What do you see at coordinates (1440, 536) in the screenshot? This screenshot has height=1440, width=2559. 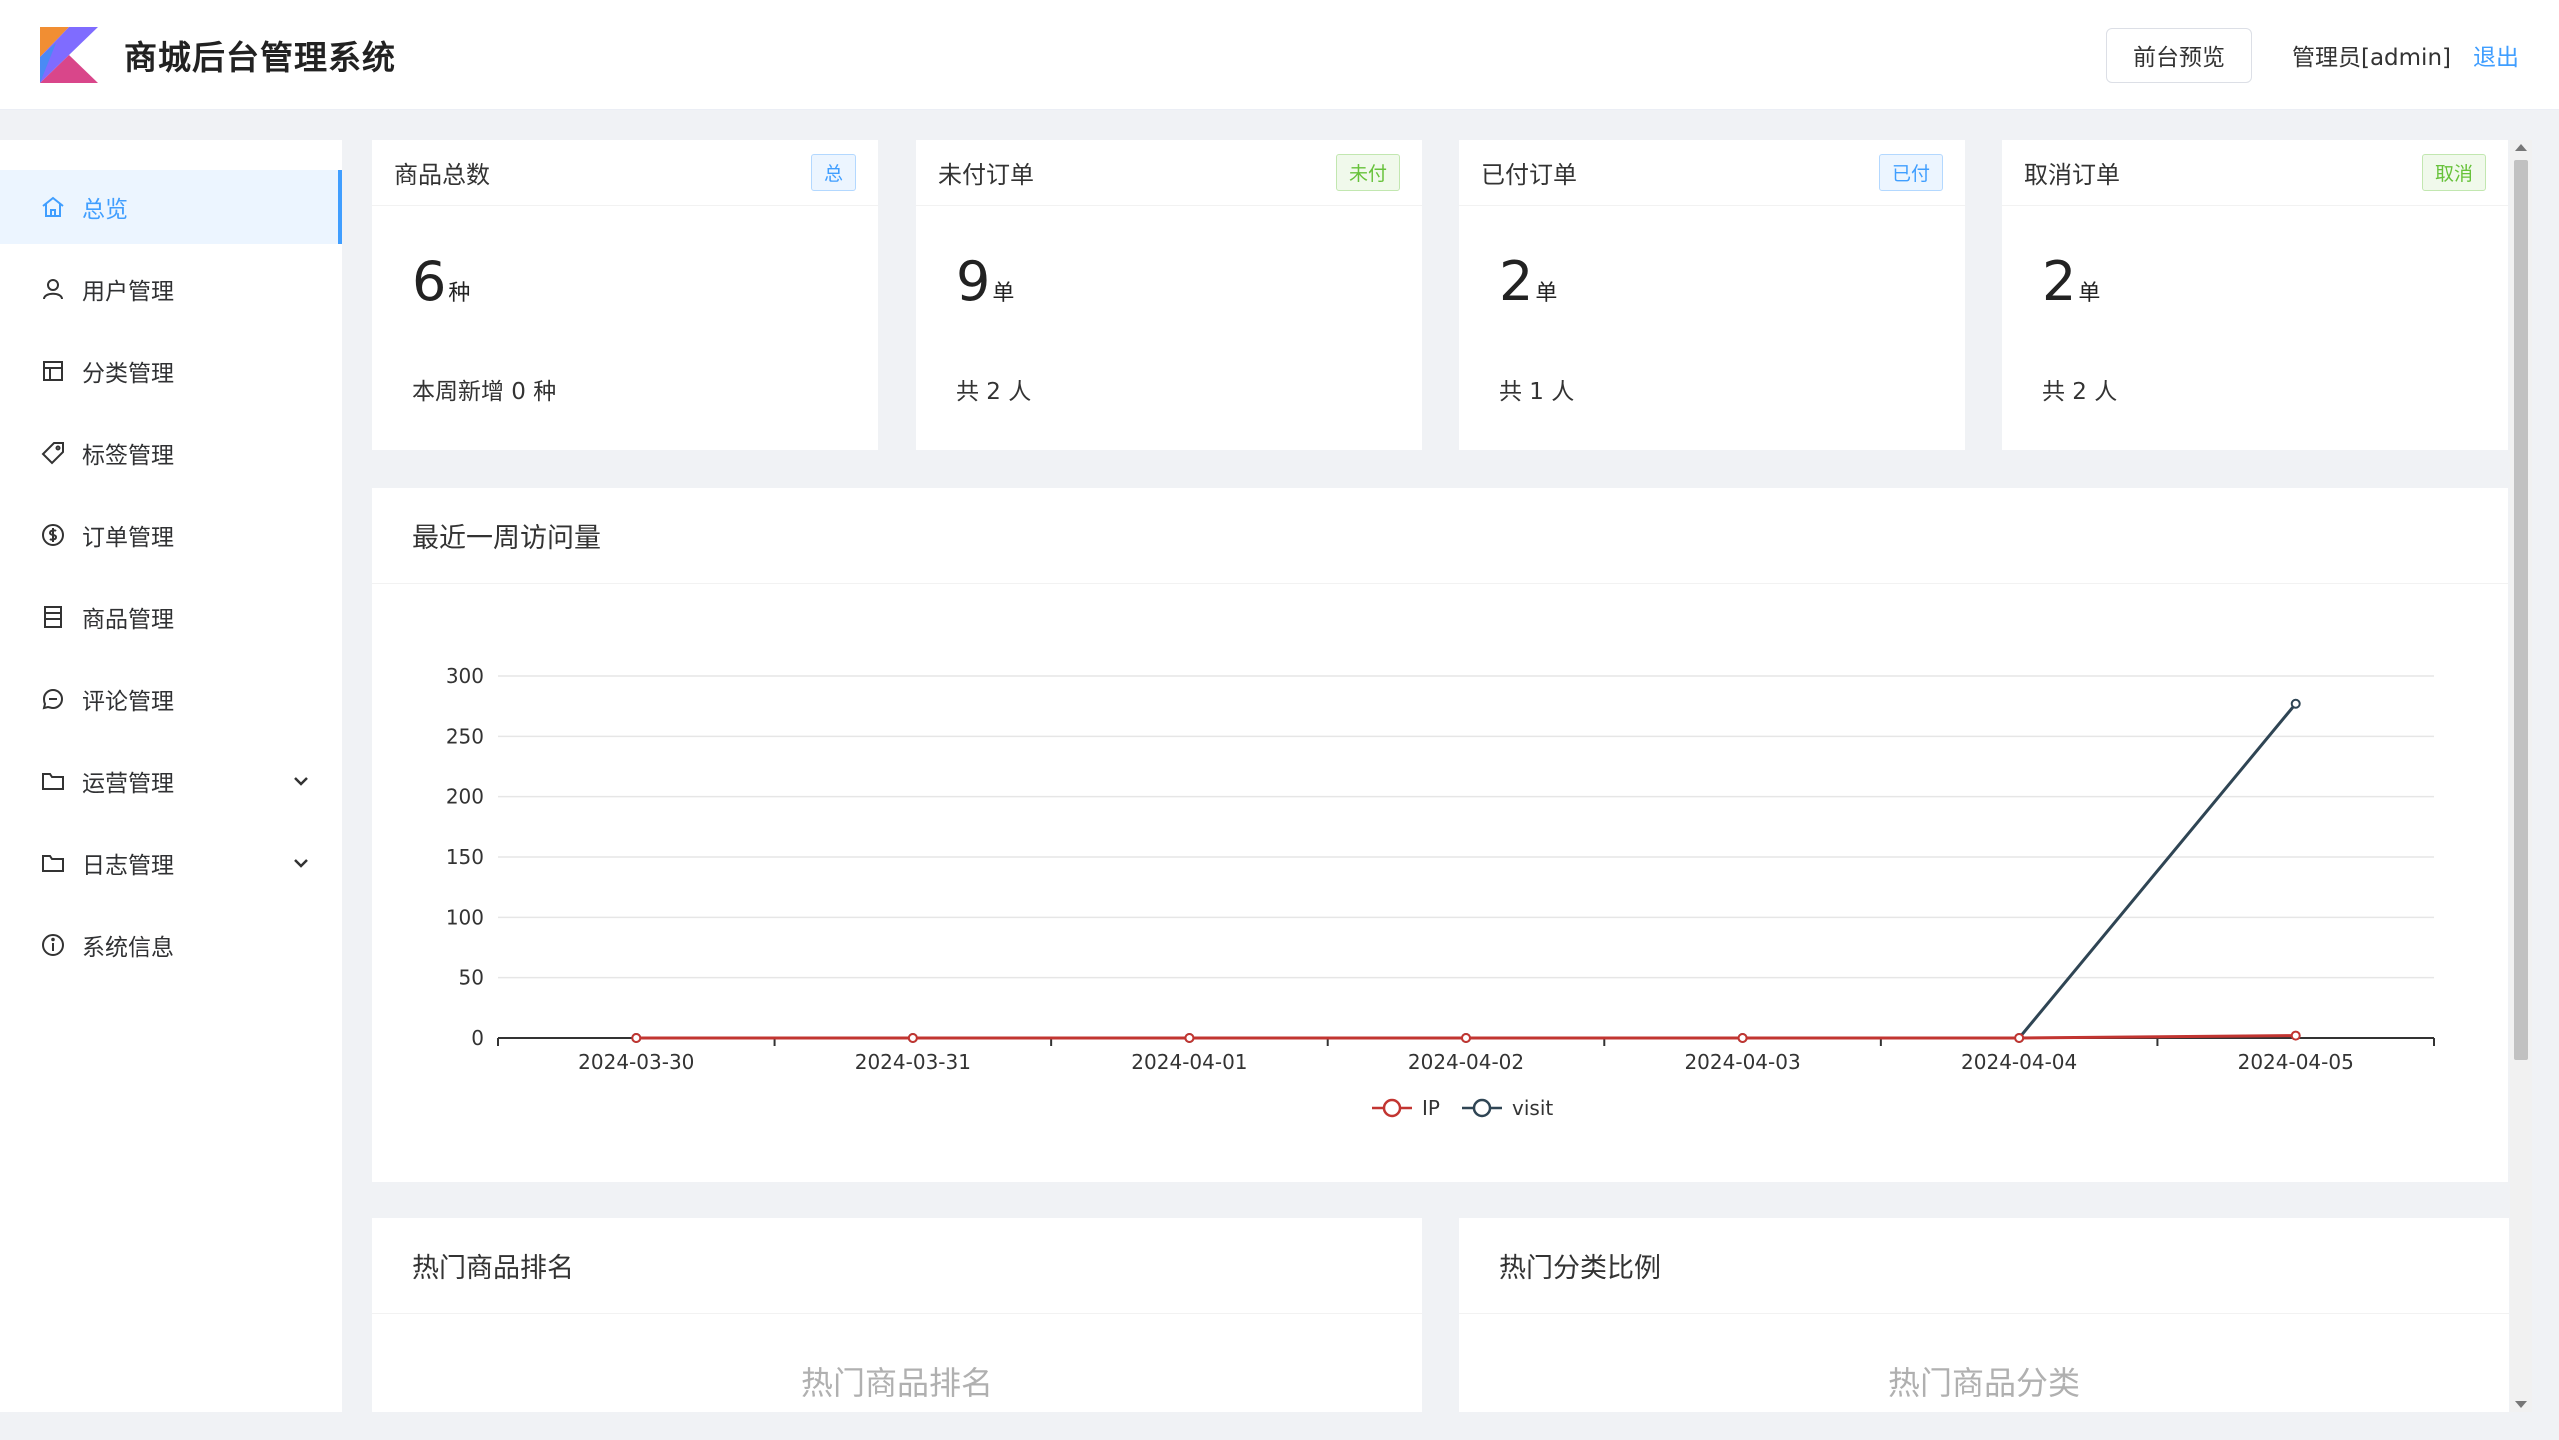 I see `card-title: 最近一周访问量` at bounding box center [1440, 536].